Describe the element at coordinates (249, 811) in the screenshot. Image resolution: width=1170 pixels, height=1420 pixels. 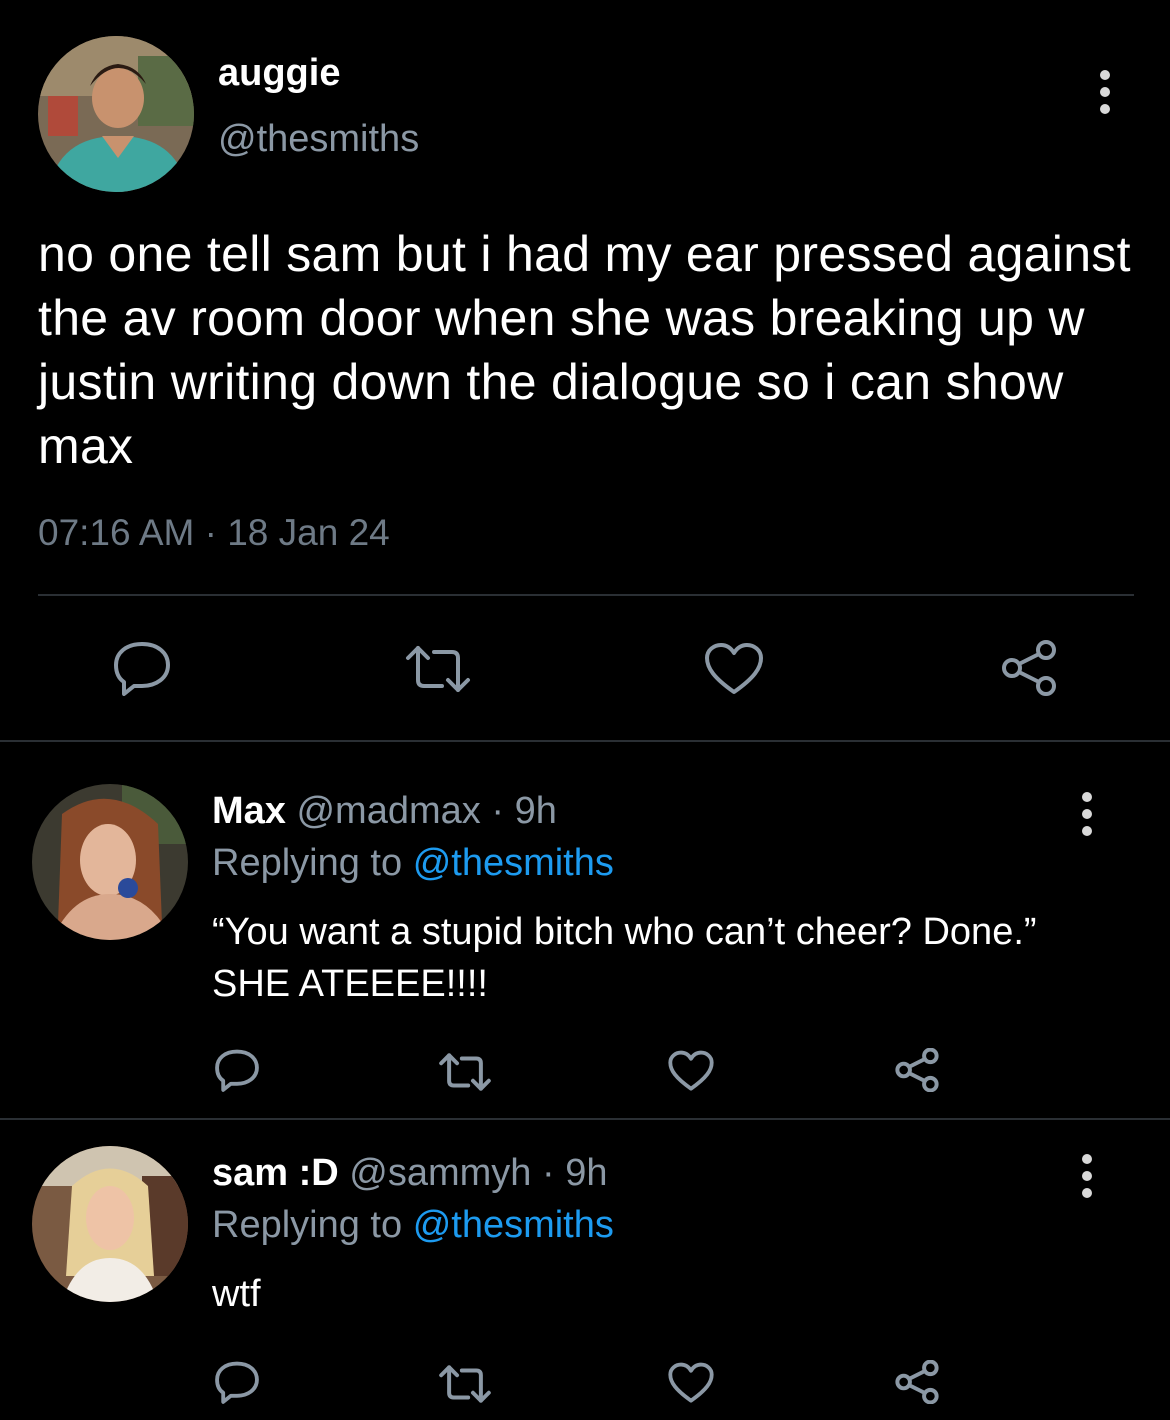
I see `reply-author-name: Max` at that location.